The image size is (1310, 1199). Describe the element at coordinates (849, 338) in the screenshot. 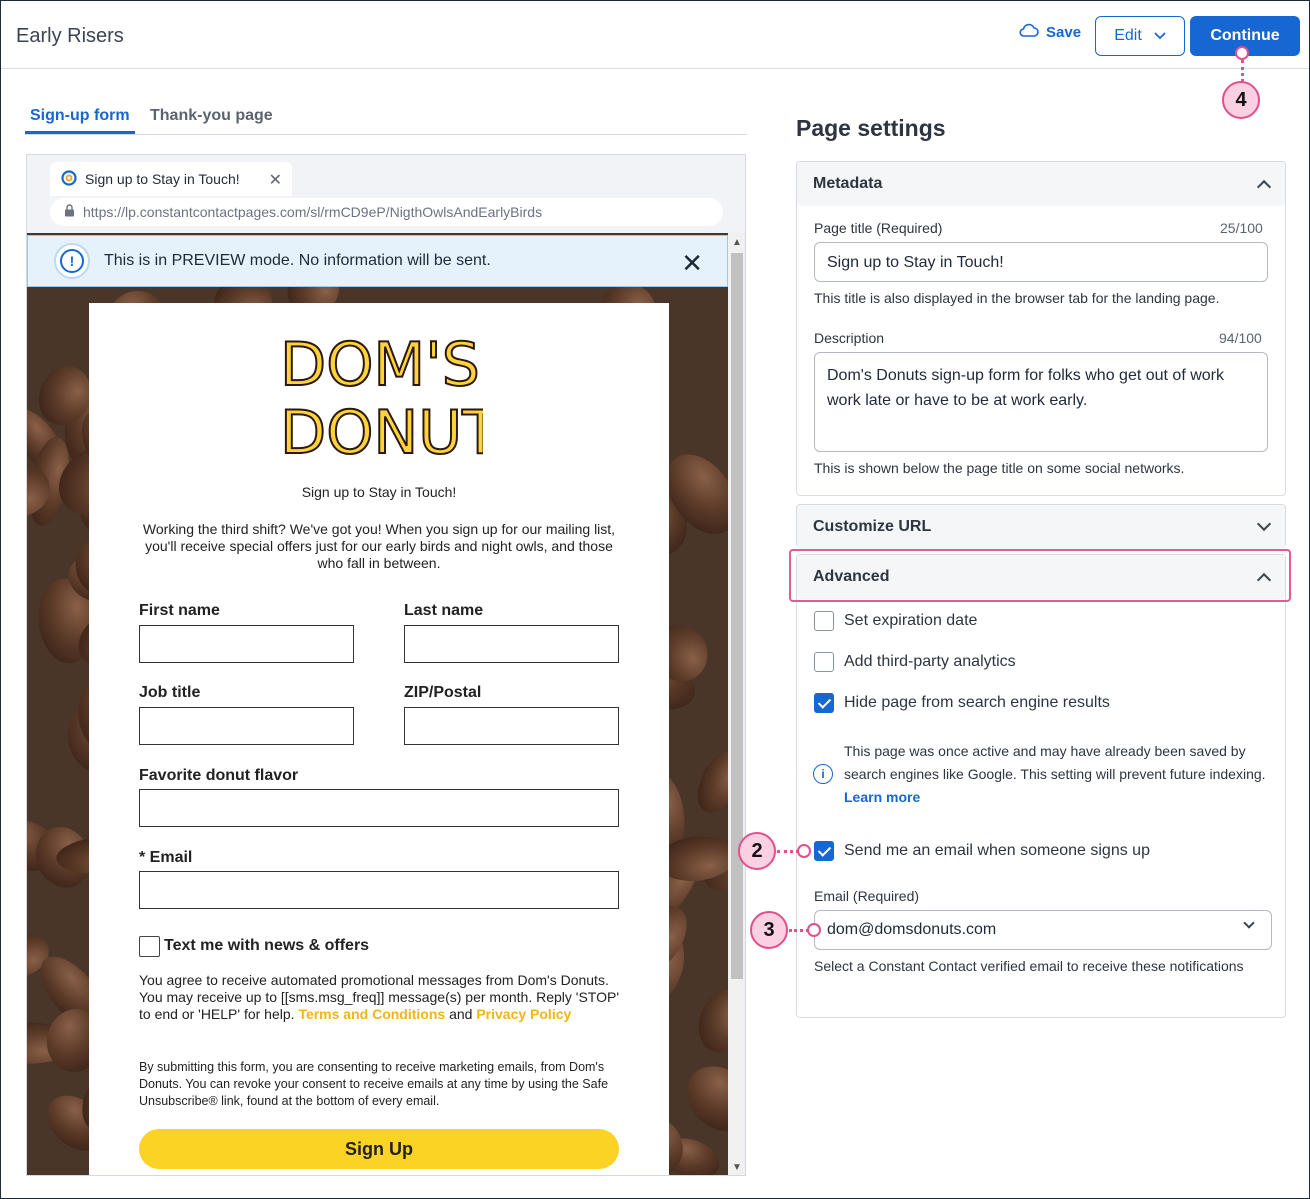

I see `description-label: Description` at that location.